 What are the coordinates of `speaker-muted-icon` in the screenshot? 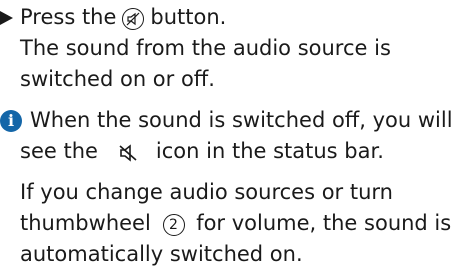 It's located at (127, 154).